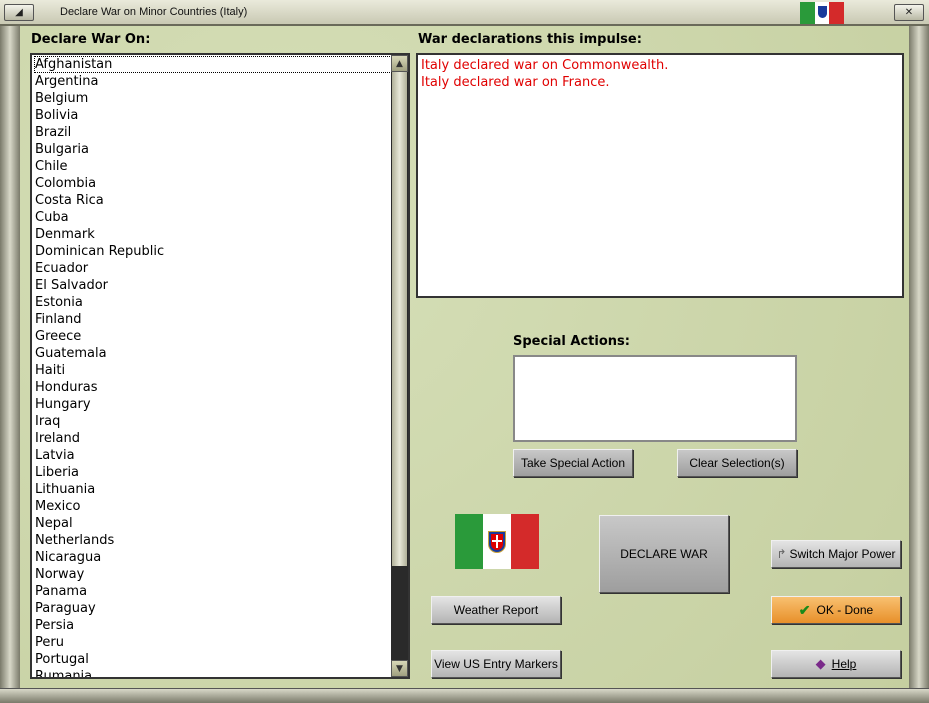  Describe the element at coordinates (781, 554) in the screenshot. I see `swap-arrow-icon: ↱` at that location.